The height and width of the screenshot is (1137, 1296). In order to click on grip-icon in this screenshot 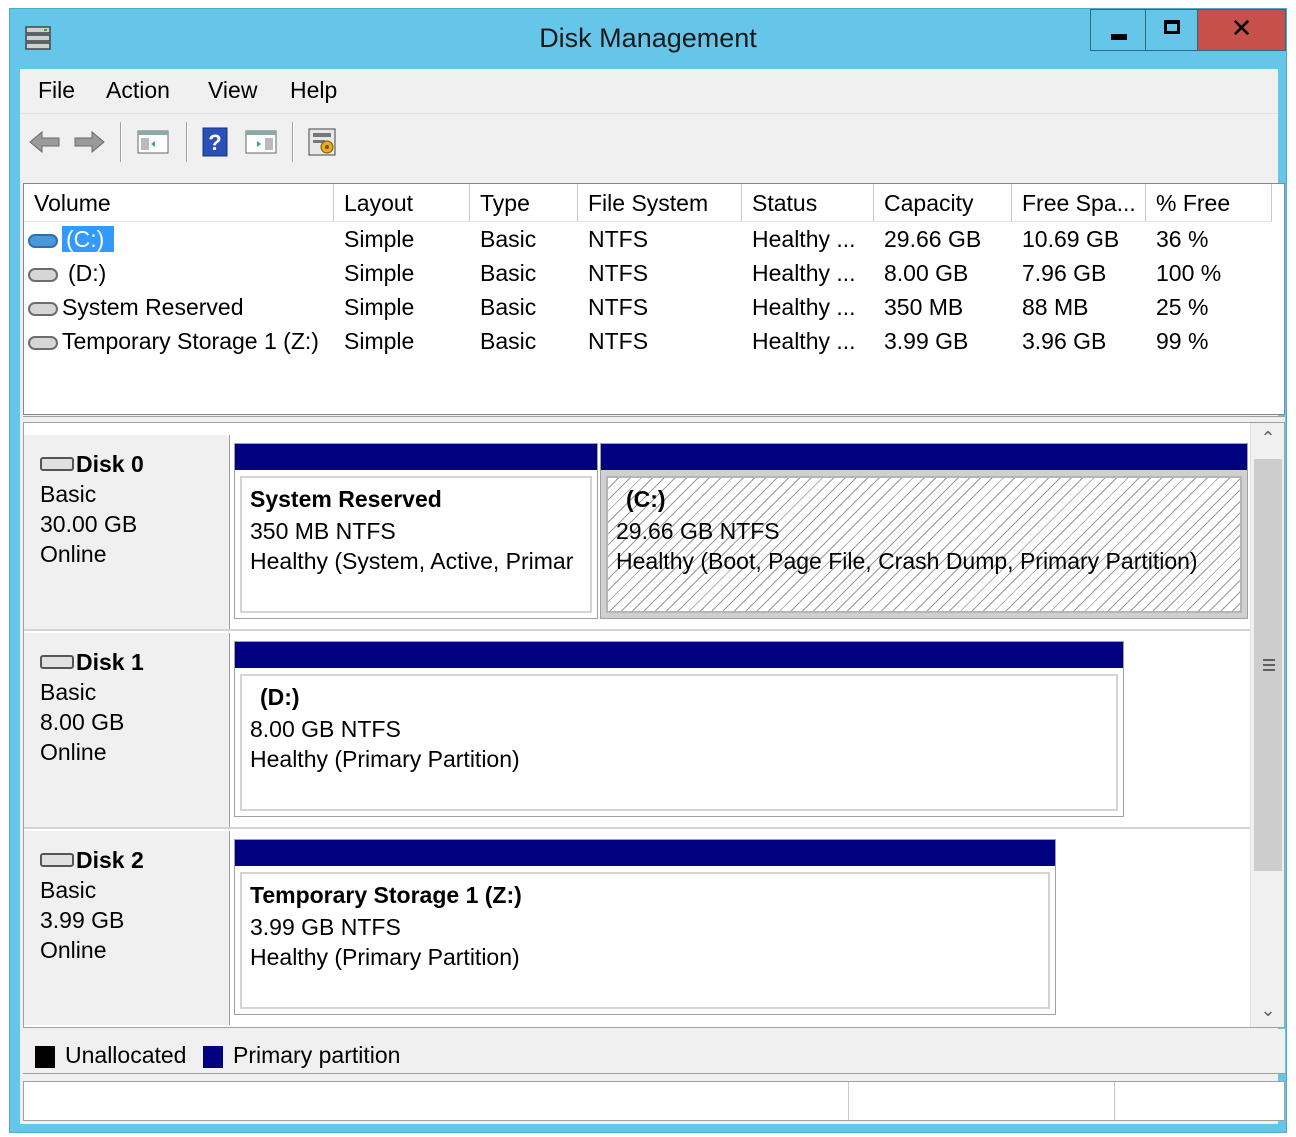, I will do `click(1269, 666)`.